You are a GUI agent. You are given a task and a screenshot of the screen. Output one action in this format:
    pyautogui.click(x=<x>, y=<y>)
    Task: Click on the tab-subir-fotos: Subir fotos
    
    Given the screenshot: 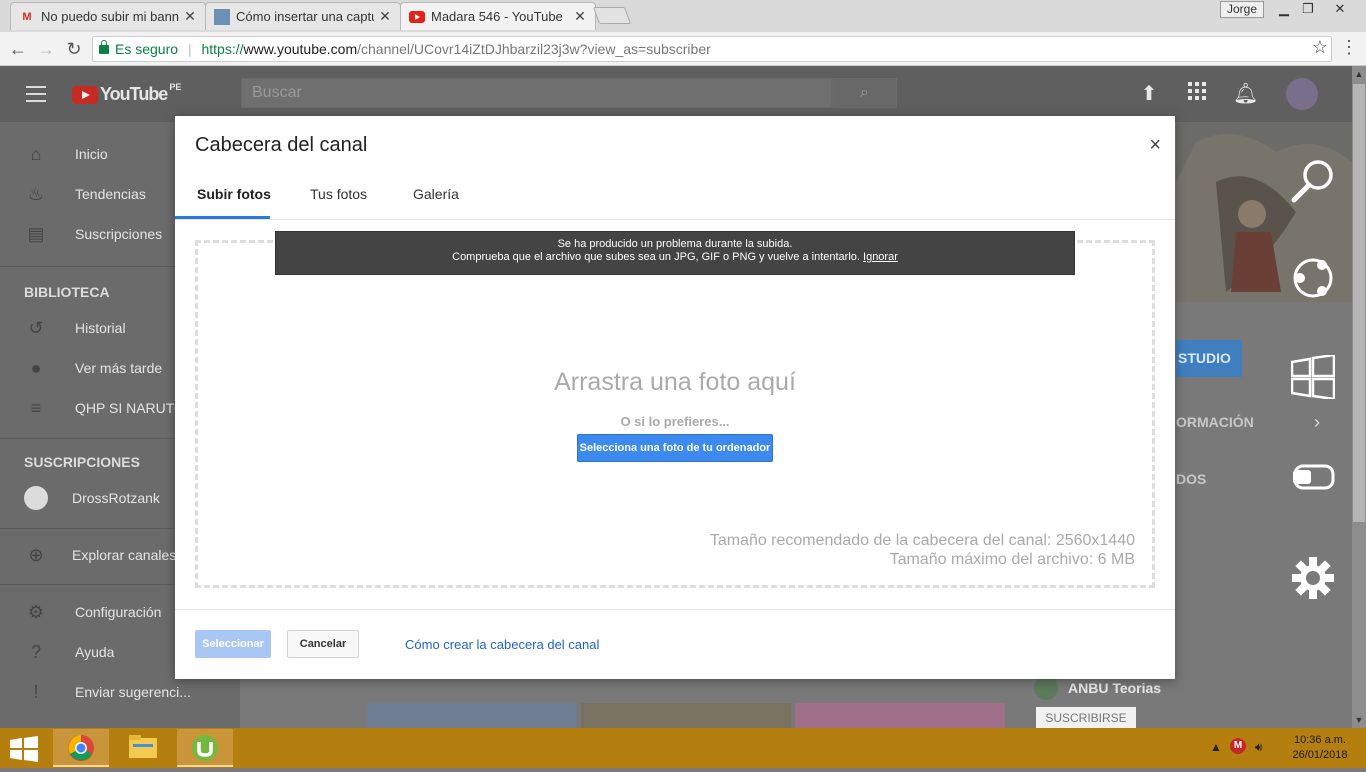 What is the action you would take?
    pyautogui.click(x=234, y=194)
    